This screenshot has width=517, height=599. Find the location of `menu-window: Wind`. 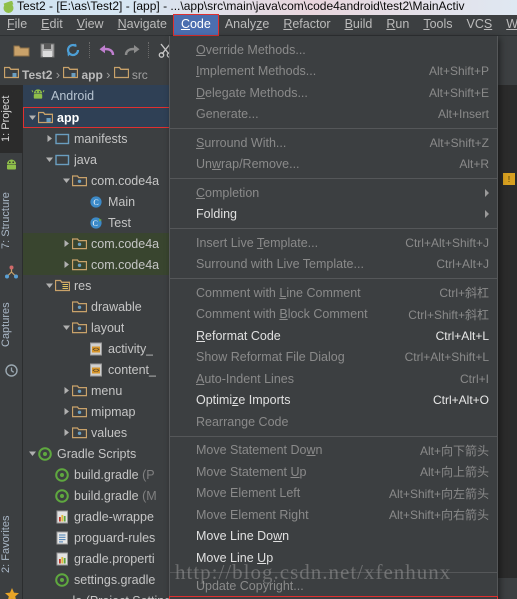

menu-window: Wind is located at coordinates (508, 25).